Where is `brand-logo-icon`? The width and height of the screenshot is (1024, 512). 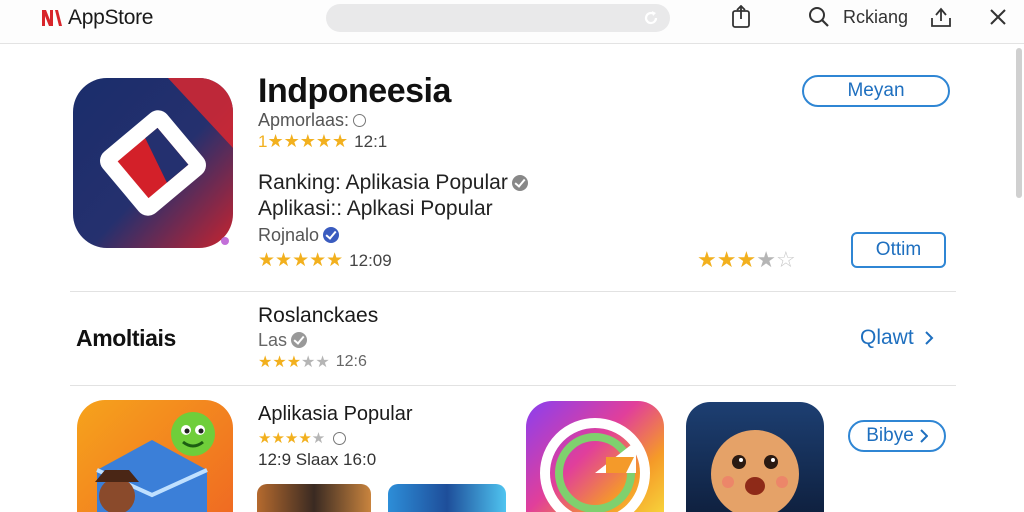
brand-logo-icon is located at coordinates (52, 18).